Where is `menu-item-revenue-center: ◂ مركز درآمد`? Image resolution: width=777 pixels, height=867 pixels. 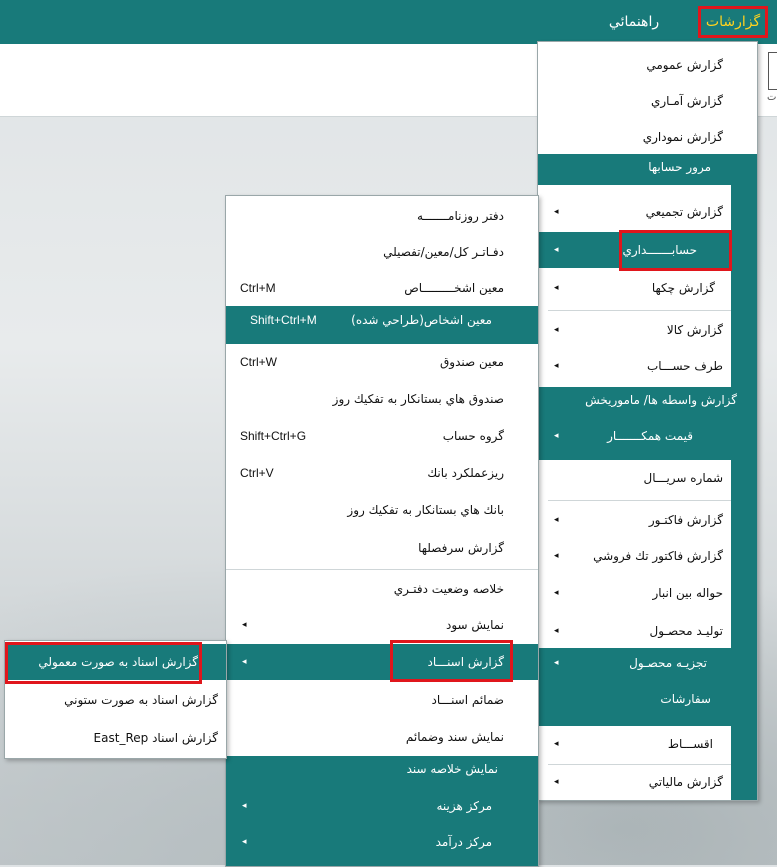 menu-item-revenue-center: ◂ مركز درآمد is located at coordinates (382, 842).